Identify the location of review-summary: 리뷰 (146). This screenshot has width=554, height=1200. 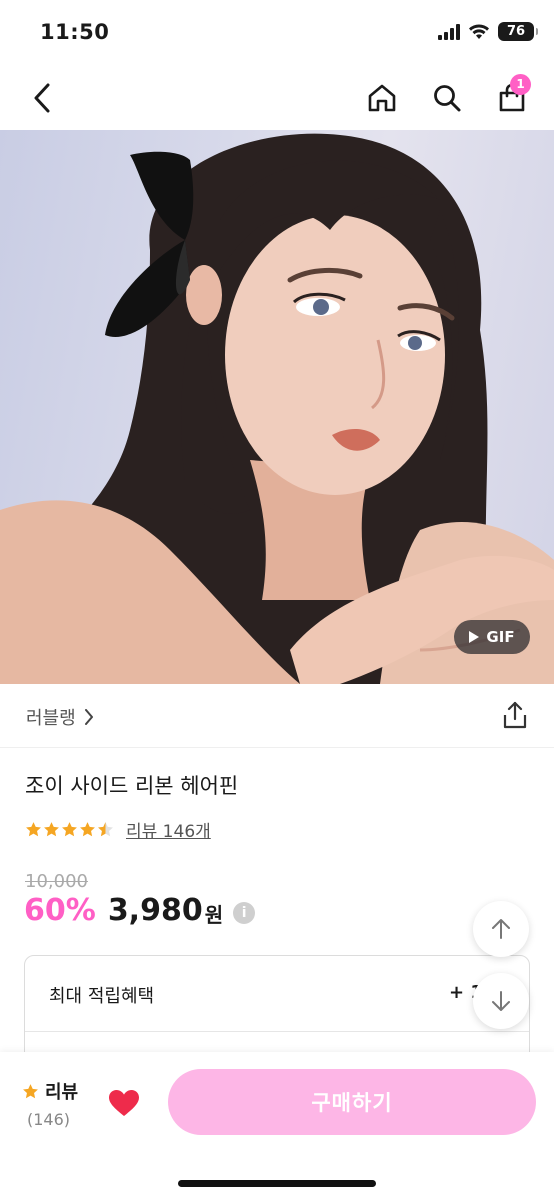
(50, 1103).